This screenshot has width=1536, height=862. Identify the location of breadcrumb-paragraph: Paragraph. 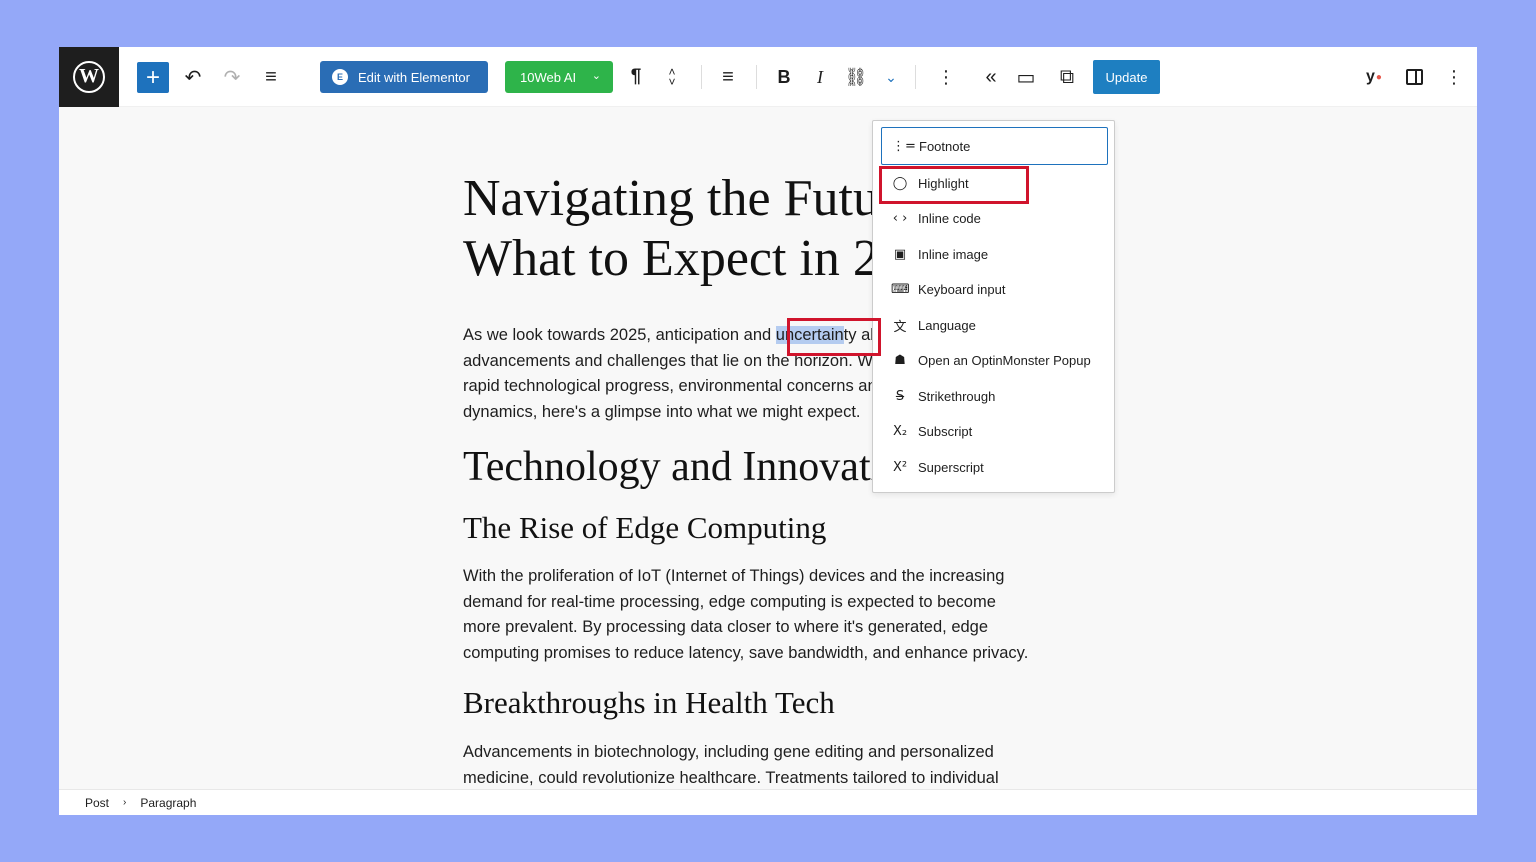
(168, 803).